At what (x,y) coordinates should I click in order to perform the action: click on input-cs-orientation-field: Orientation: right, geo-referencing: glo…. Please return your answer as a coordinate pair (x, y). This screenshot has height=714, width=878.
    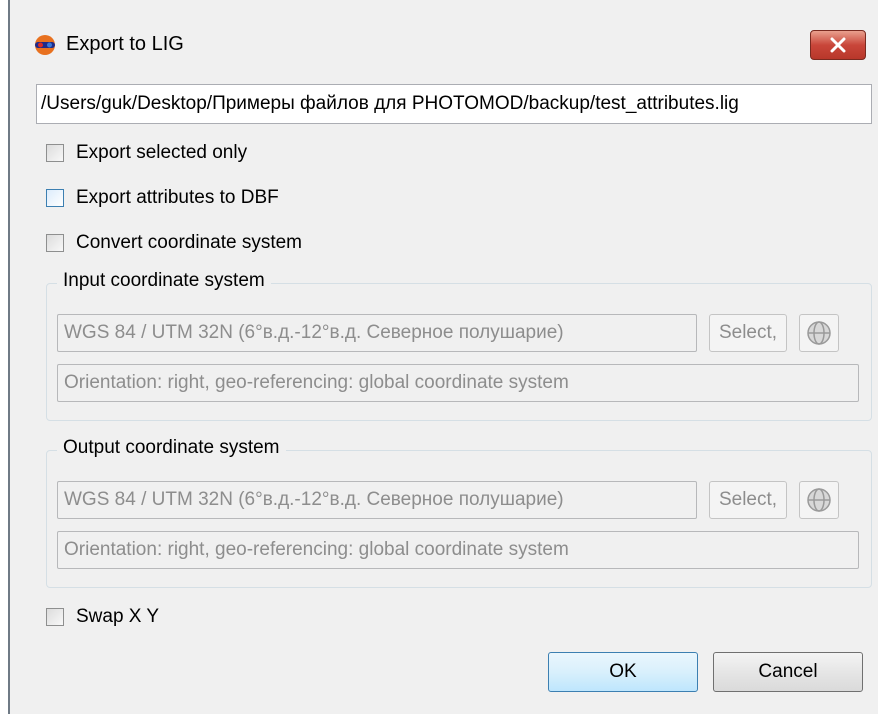
    Looking at the image, I should click on (458, 383).